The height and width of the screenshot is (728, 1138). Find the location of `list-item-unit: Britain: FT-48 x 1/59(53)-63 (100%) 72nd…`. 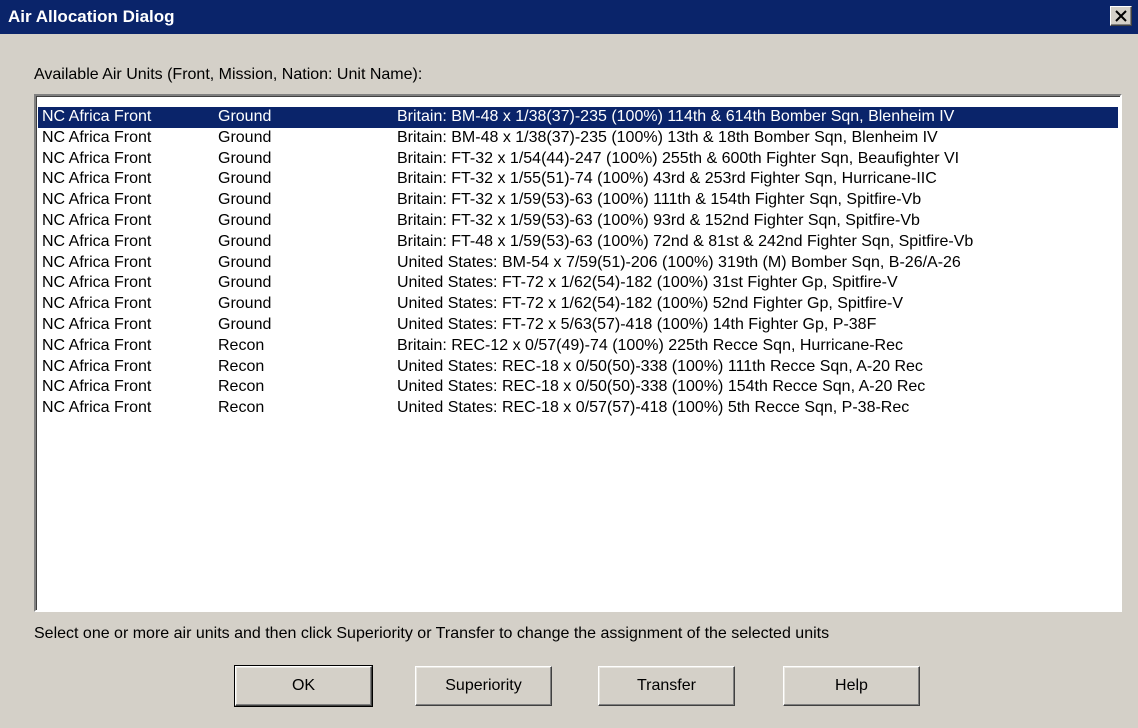

list-item-unit: Britain: FT-48 x 1/59(53)-63 (100%) 72nd… is located at coordinates (685, 241).